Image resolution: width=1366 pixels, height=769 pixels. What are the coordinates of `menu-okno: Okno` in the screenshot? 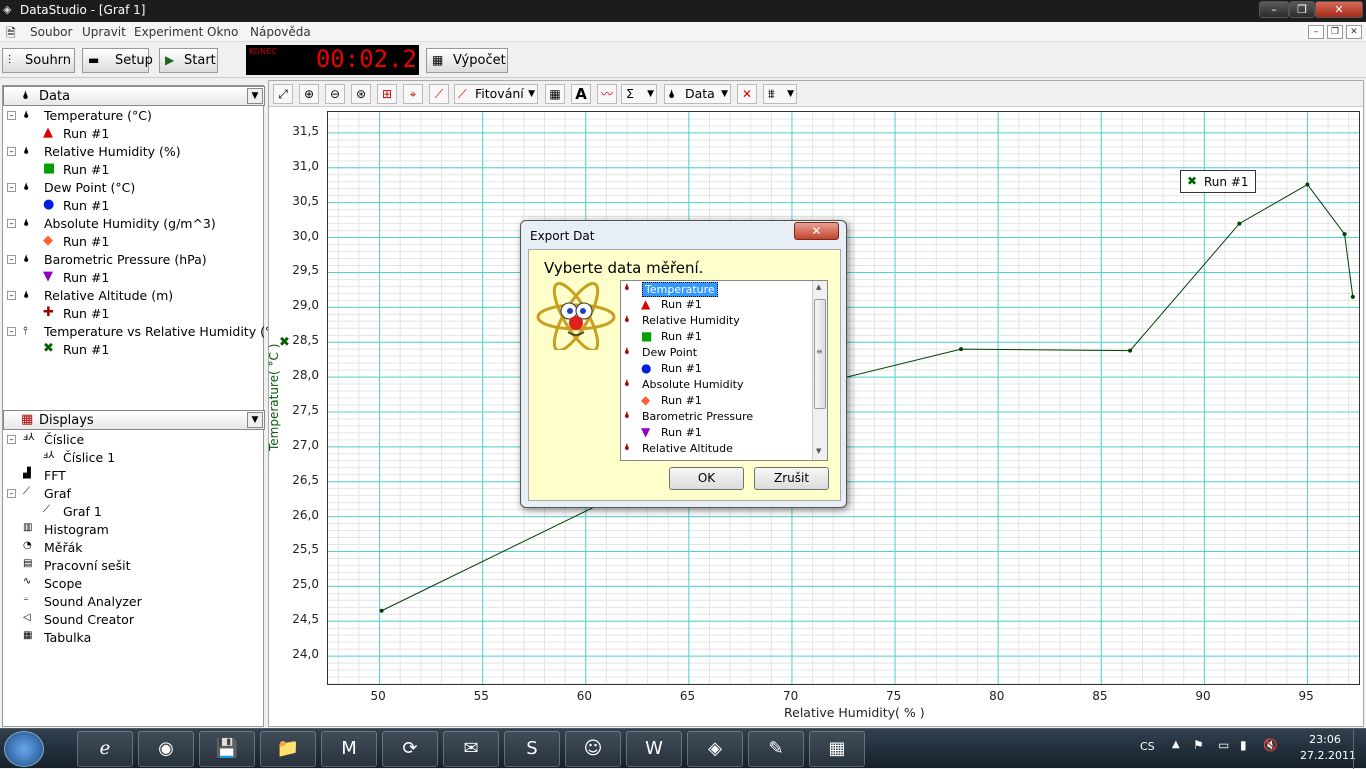 It's located at (222, 32).